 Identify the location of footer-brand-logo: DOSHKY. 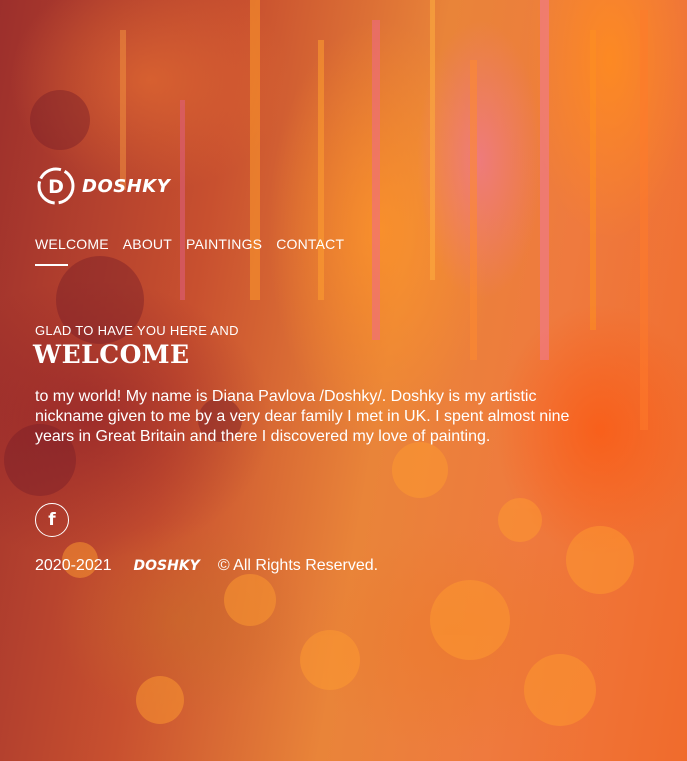
(166, 566).